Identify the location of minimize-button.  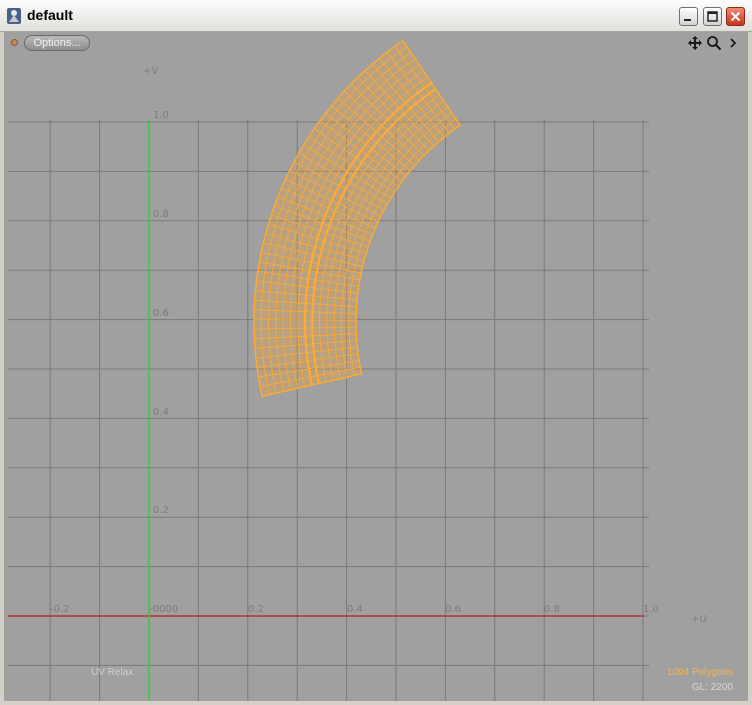
(688, 16).